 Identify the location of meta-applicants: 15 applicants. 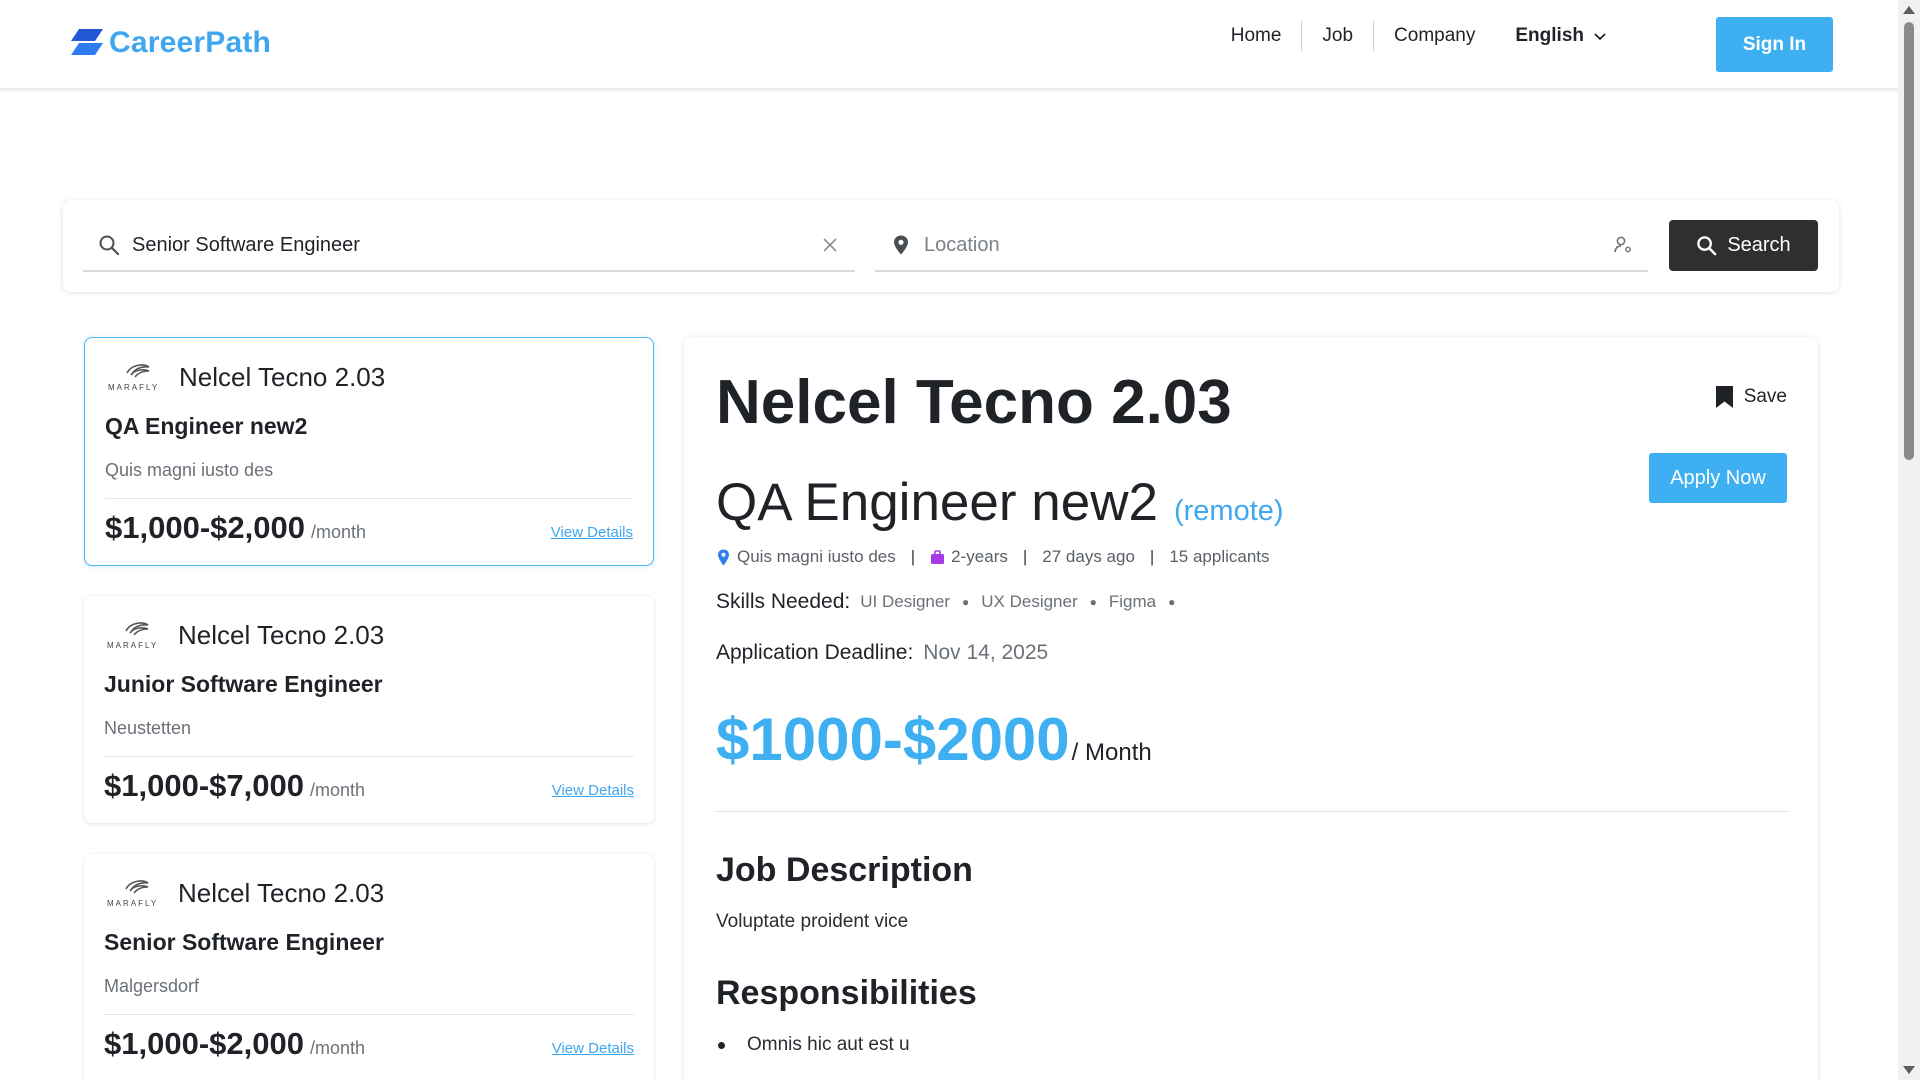
(1219, 556).